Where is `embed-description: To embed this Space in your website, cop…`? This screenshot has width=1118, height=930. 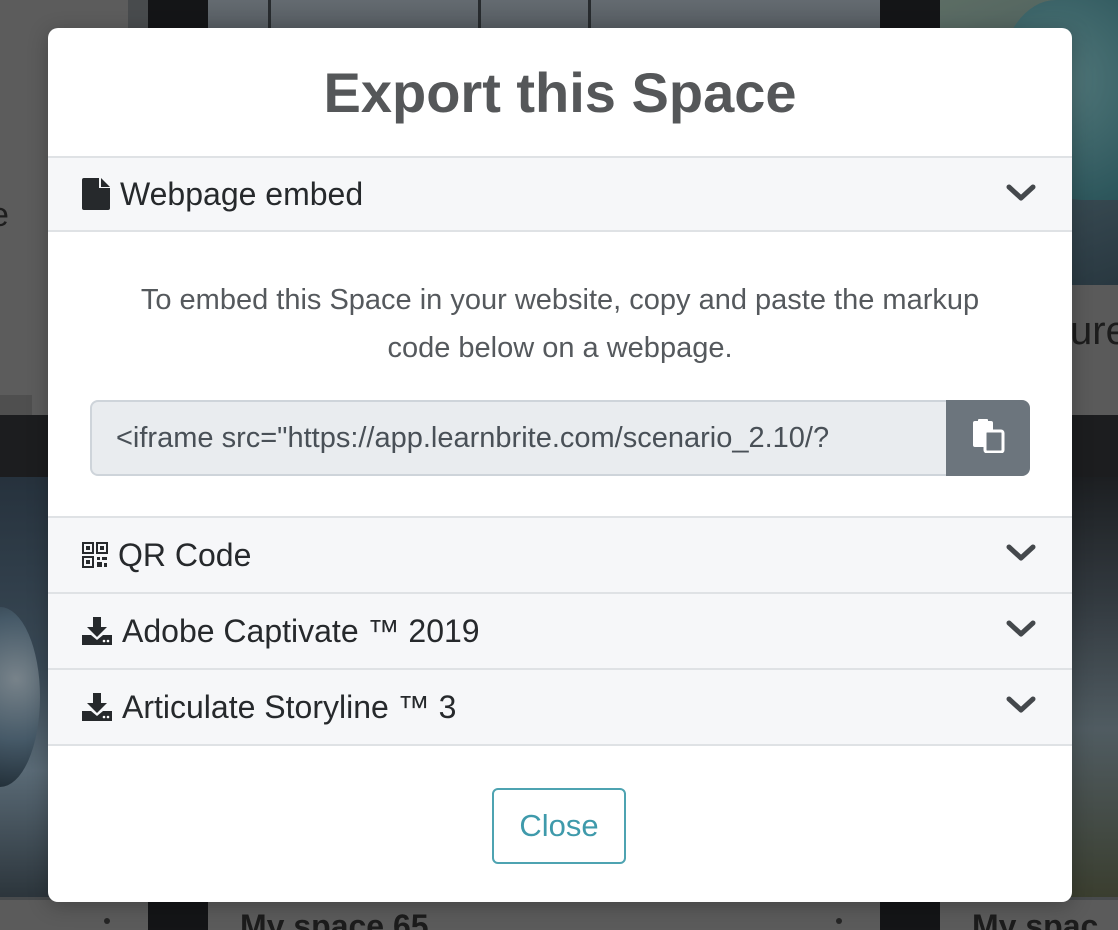
embed-description: To embed this Space in your website, cop… is located at coordinates (560, 324).